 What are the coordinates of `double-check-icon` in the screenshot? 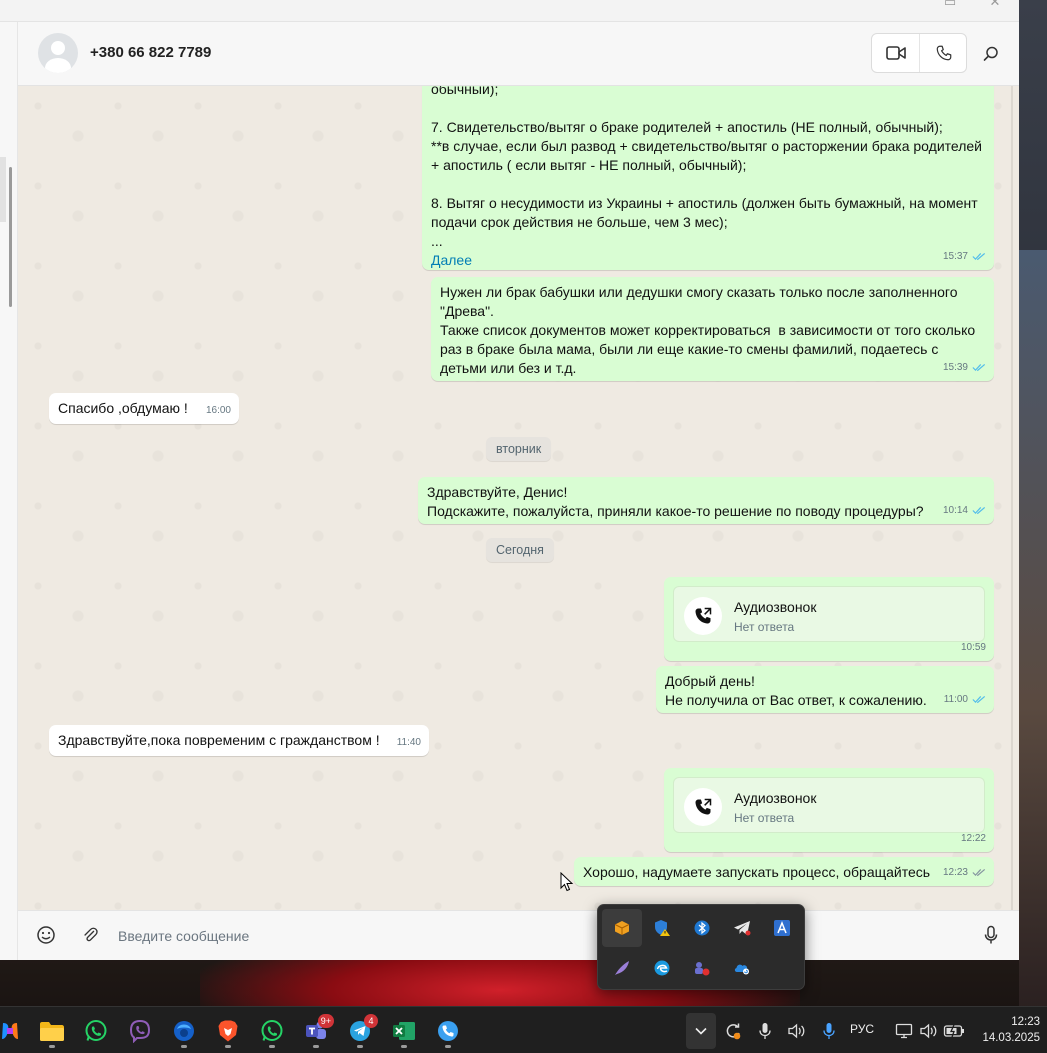 It's located at (979, 699).